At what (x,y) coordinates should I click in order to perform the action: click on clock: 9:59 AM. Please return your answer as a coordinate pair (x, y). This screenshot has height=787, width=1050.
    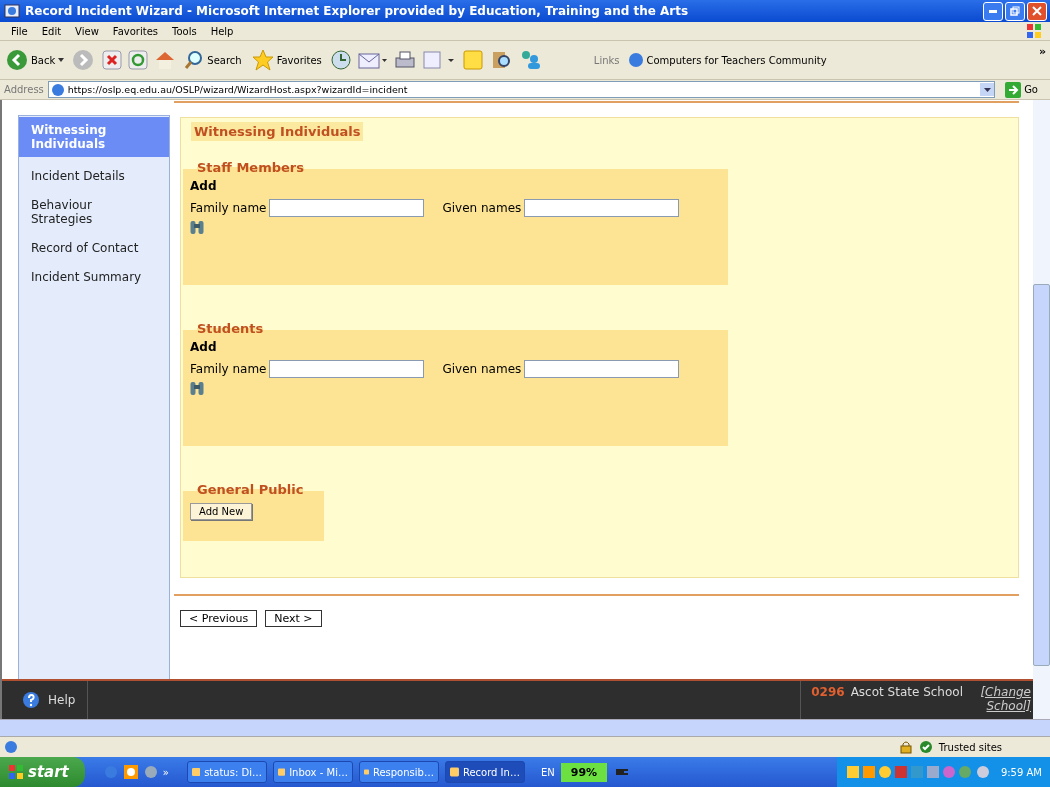
    Looking at the image, I should click on (1021, 772).